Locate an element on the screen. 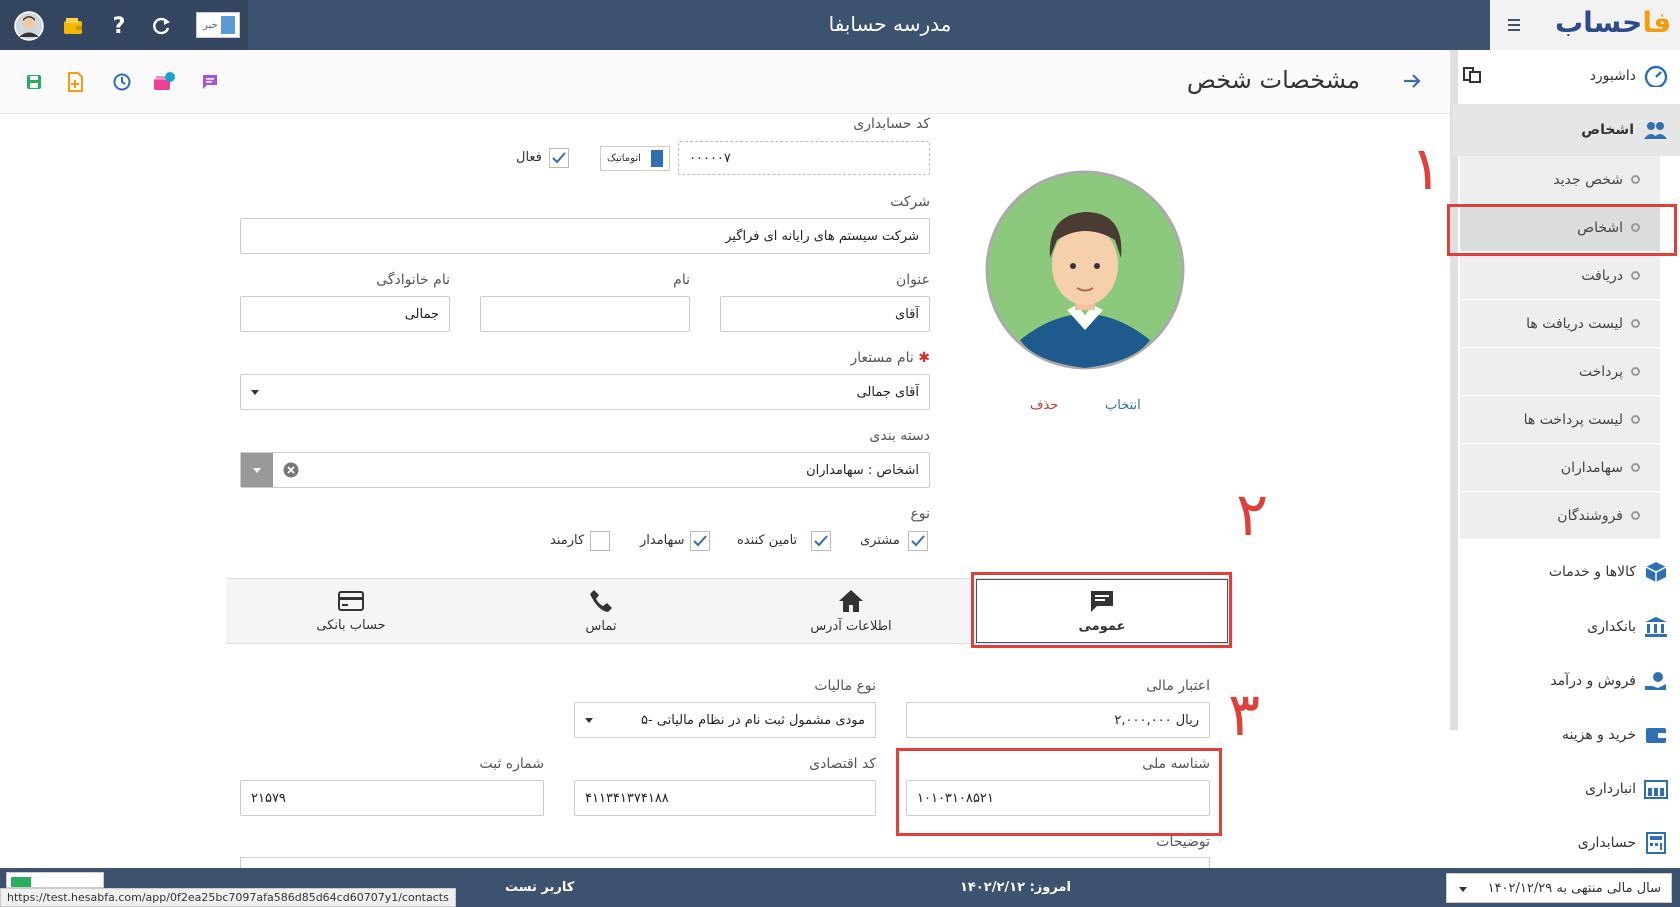 This screenshot has width=1680, height=907. accounting-code-field: ۰۰۰۰۰۷ is located at coordinates (804, 158).